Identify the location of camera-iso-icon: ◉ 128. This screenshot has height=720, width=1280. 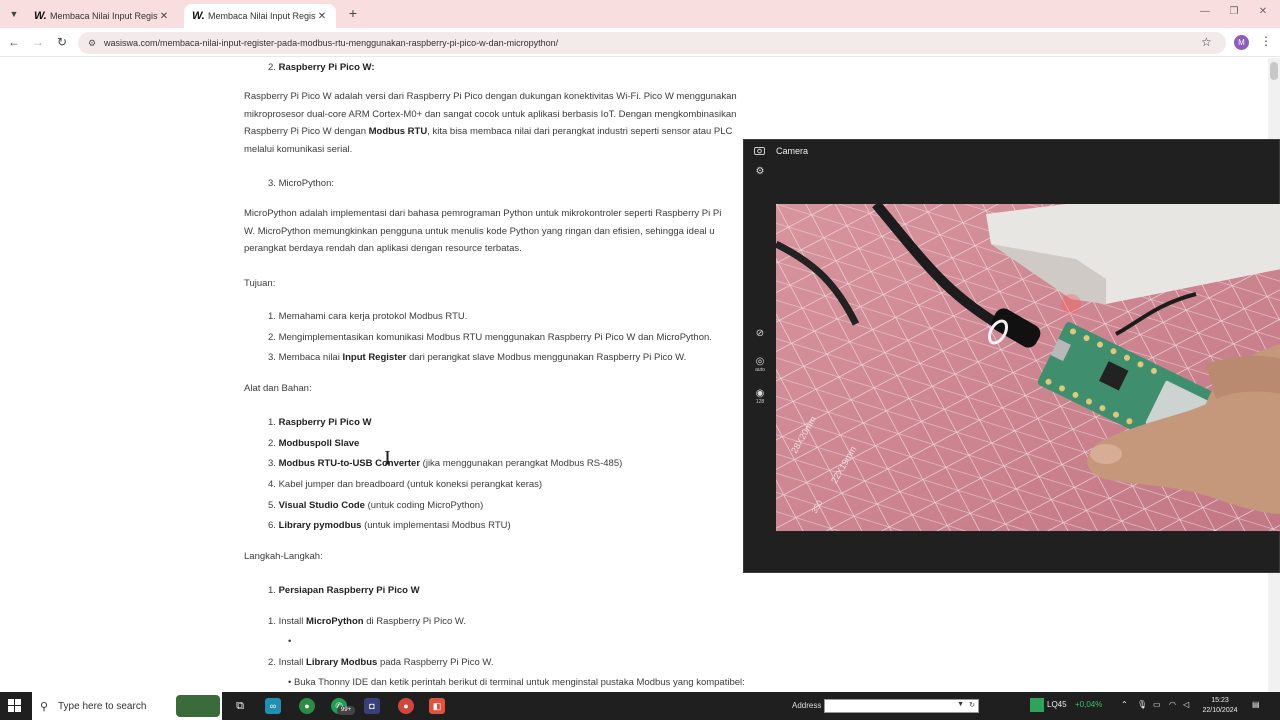
(760, 396).